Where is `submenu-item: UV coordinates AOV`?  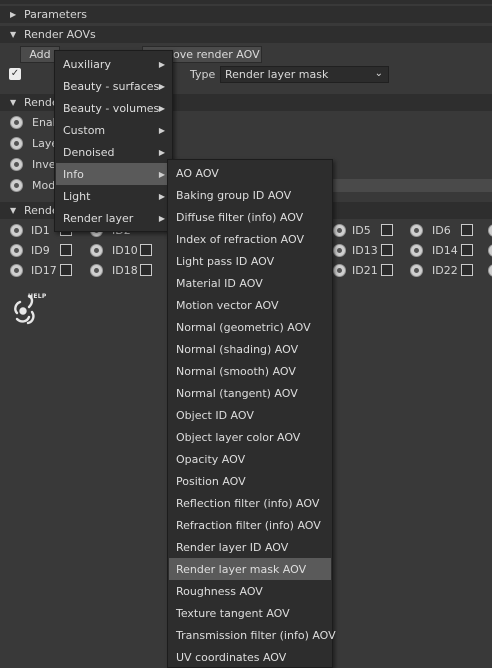 submenu-item: UV coordinates AOV is located at coordinates (250, 657).